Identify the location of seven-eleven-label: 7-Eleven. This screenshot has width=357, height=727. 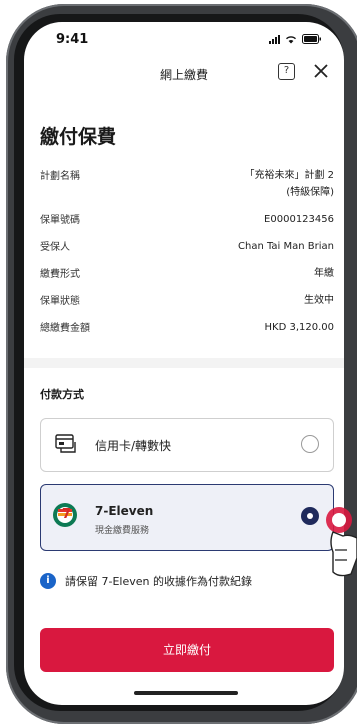
(124, 511).